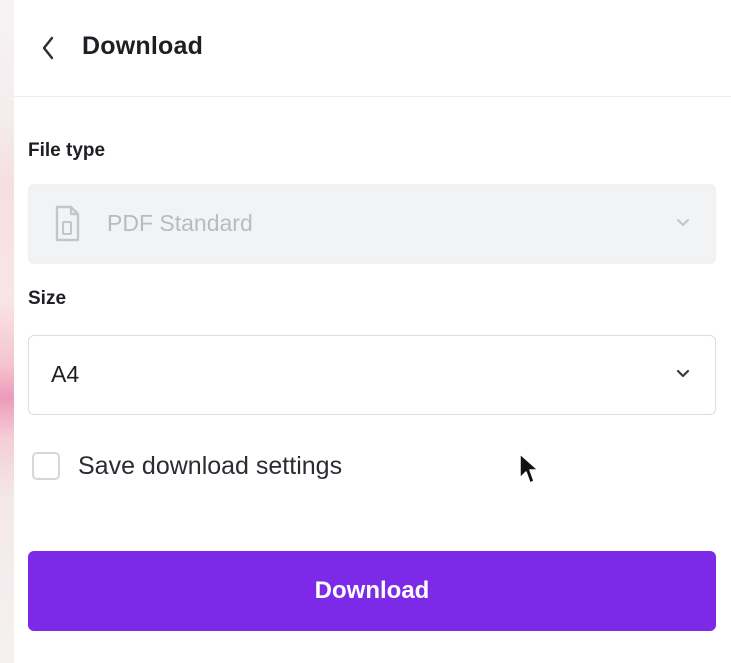 This screenshot has width=731, height=663. I want to click on size-value: A4, so click(65, 374).